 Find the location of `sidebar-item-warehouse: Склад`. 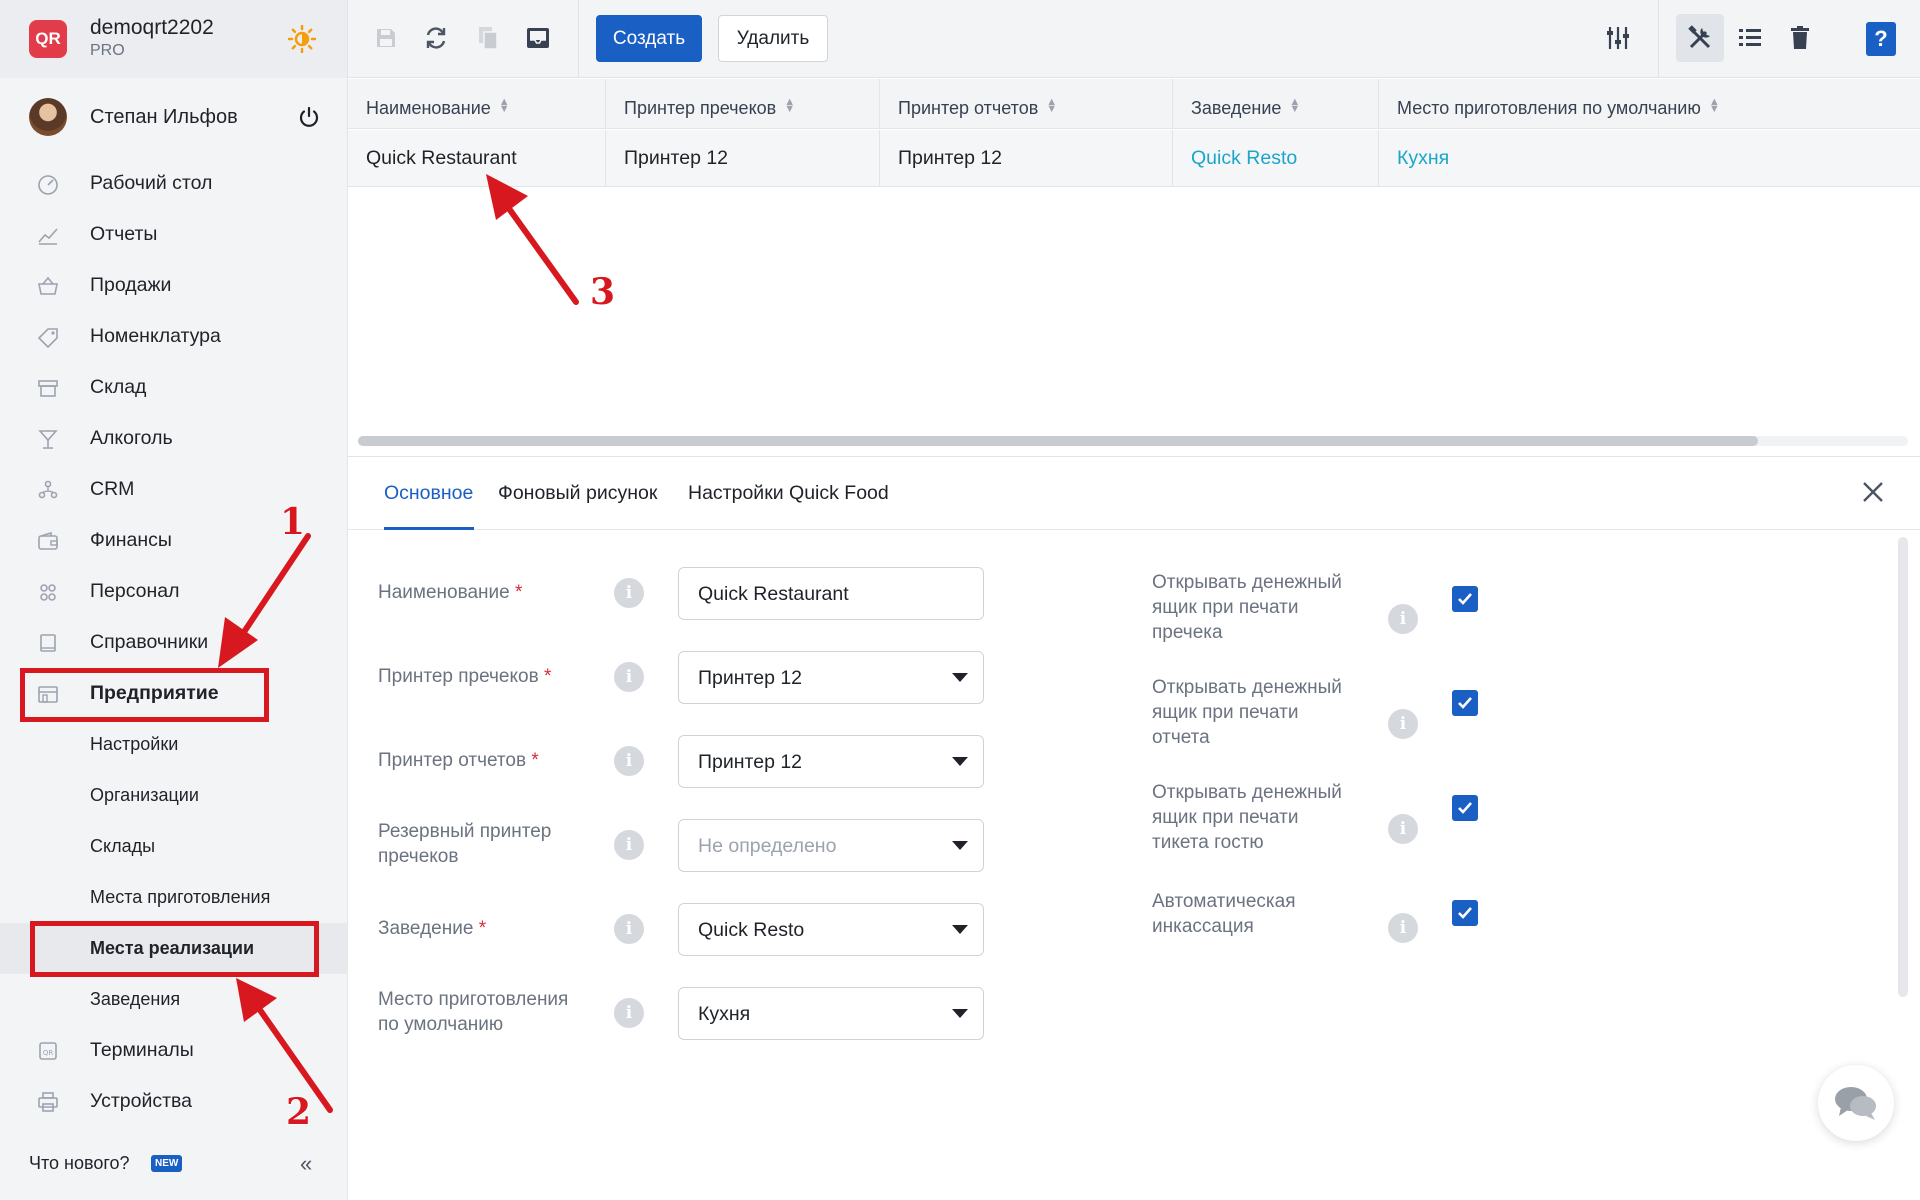

sidebar-item-warehouse: Склад is located at coordinates (174, 387).